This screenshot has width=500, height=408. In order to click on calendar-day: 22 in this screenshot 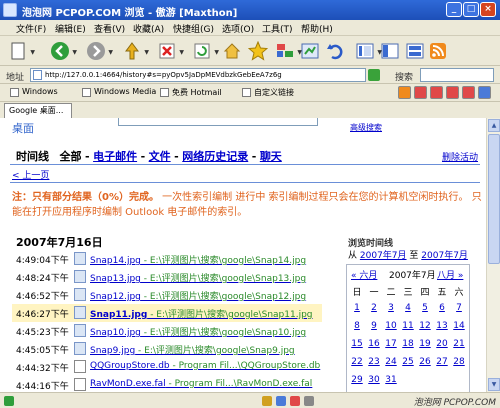, I will do `click(357, 362)`.